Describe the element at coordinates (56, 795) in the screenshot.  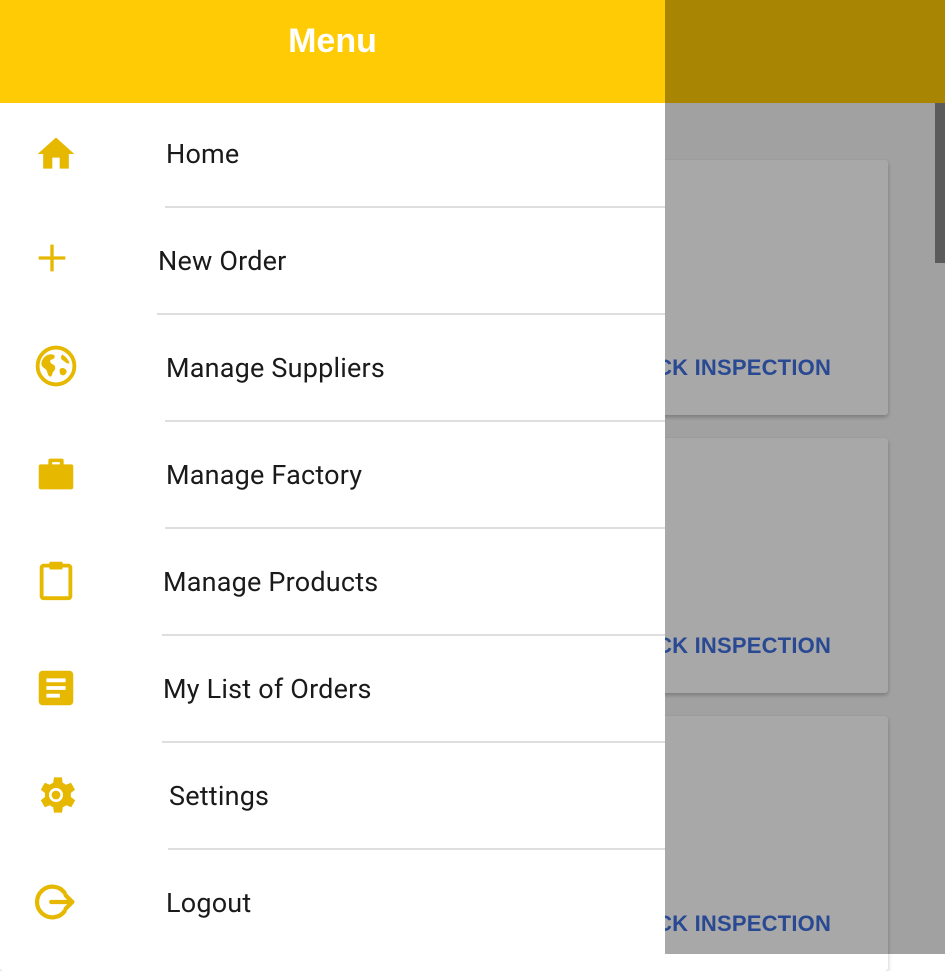
I see `gear-icon` at that location.